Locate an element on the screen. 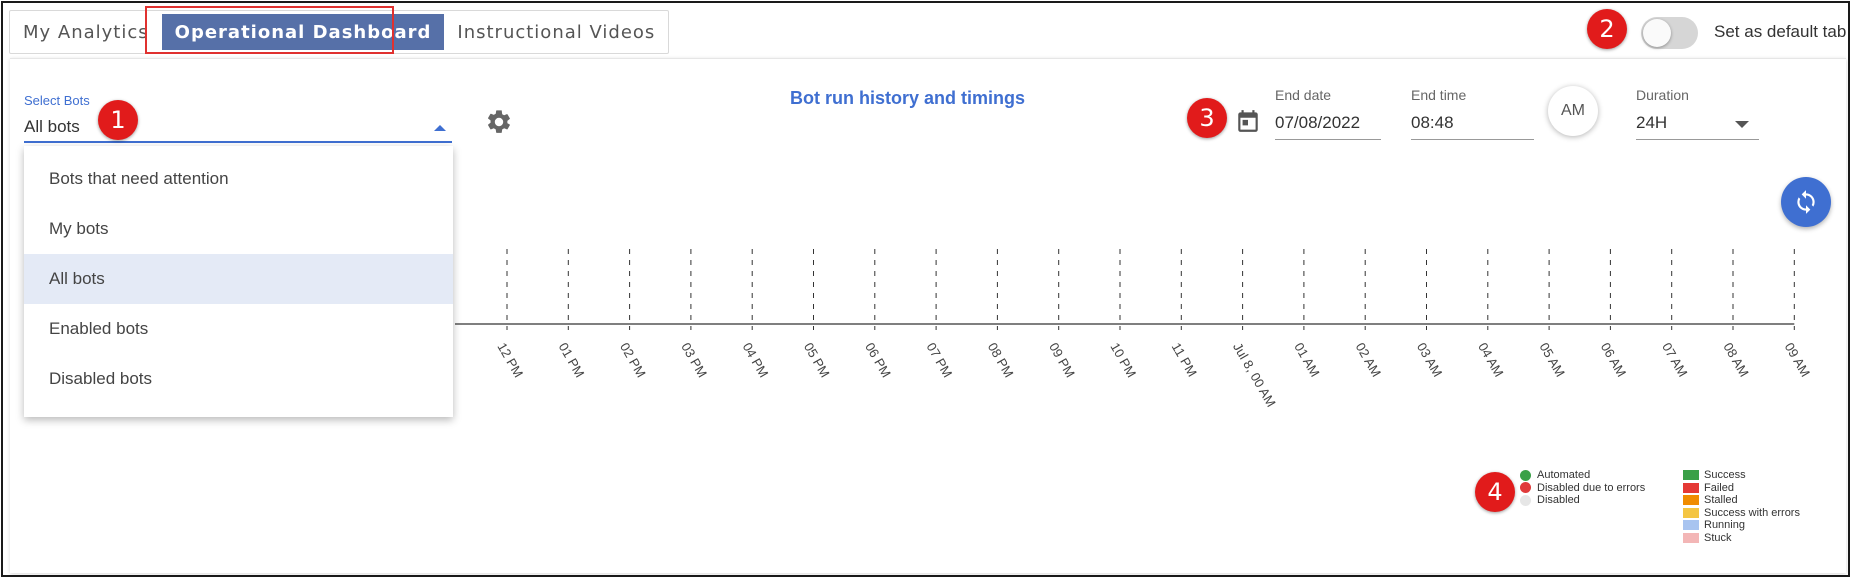  duration-value: 24H is located at coordinates (1652, 122).